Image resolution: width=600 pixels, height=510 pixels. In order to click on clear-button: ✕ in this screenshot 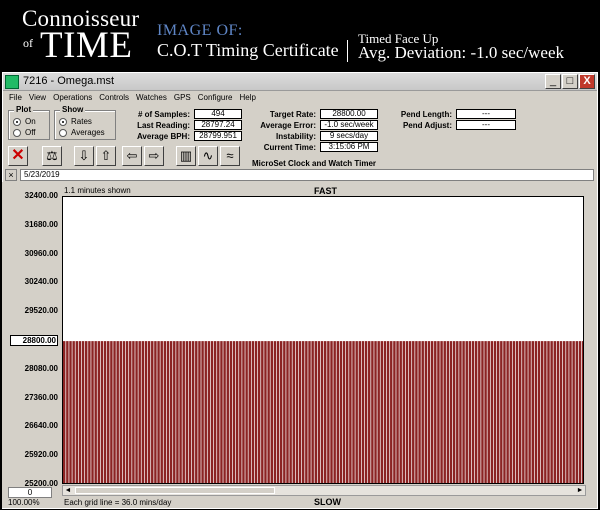, I will do `click(18, 156)`.